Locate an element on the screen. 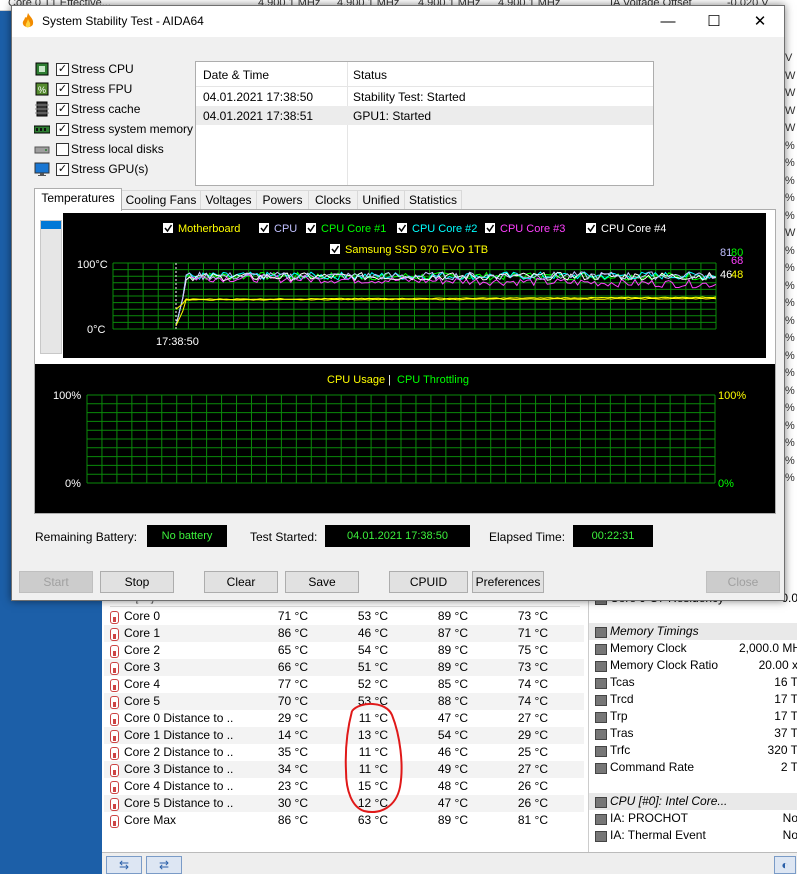  sensor-row: Tcas 16 T is located at coordinates (693, 682).